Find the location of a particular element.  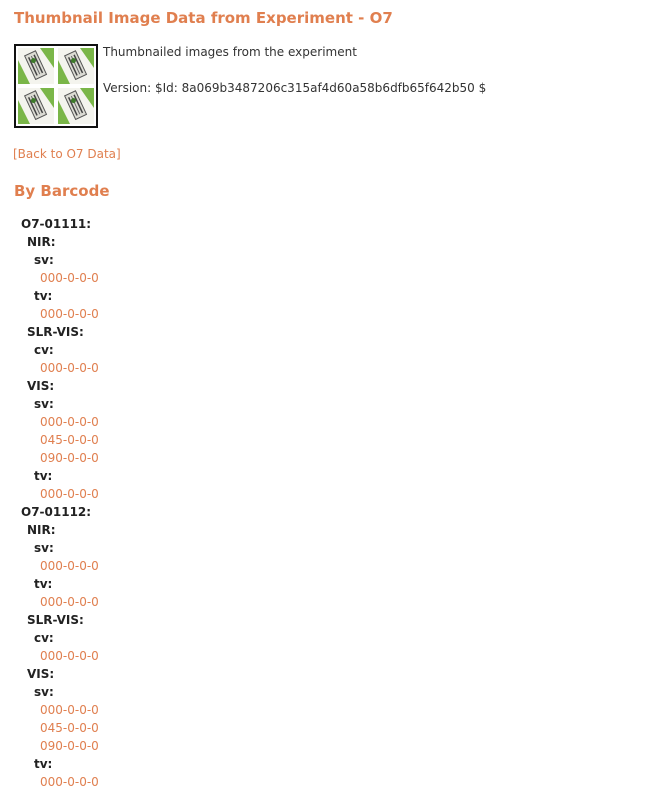

plant-thumbnails-icon is located at coordinates (56, 86).